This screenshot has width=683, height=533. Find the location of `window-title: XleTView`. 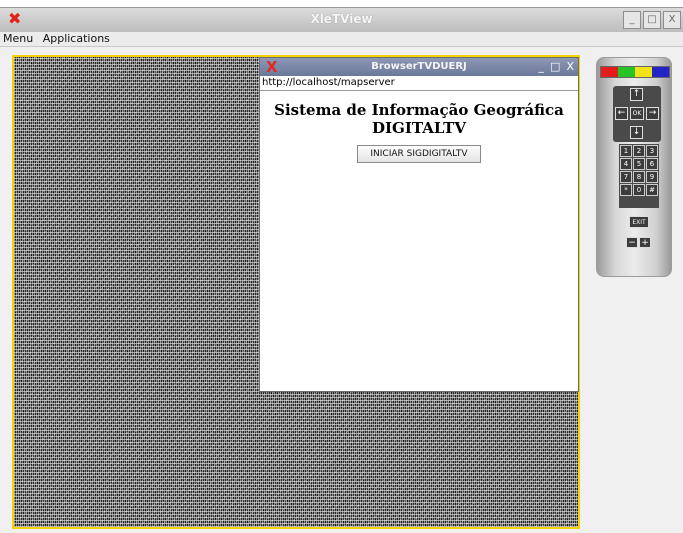

window-title: XleTView is located at coordinates (341, 19).